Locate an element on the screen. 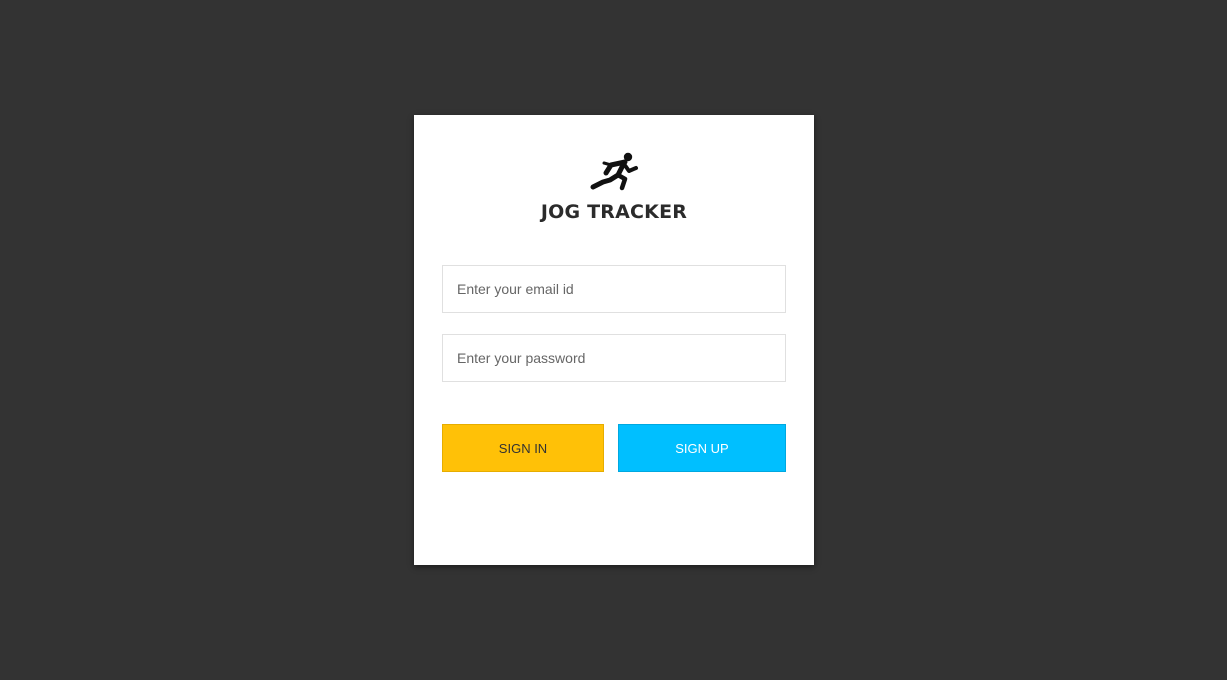  runner-icon is located at coordinates (614, 171).